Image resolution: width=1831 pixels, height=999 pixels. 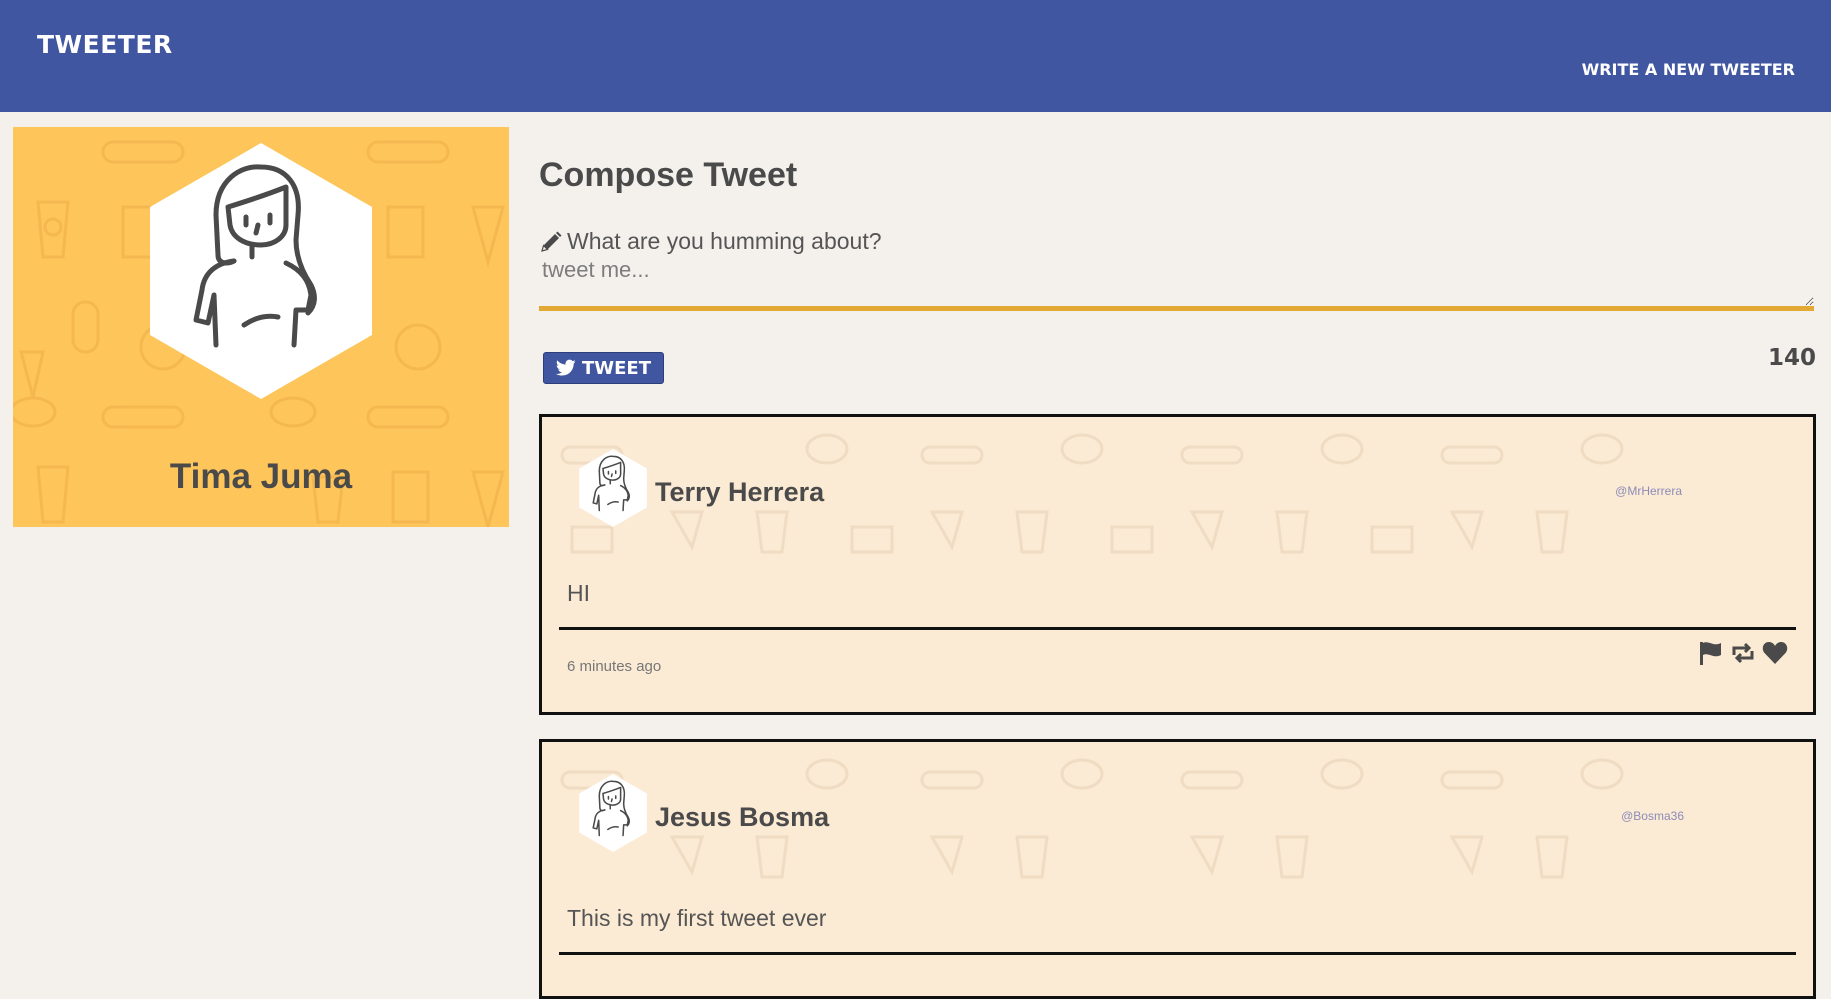 What do you see at coordinates (724, 241) in the screenshot?
I see `compose-label-text: What are you humming about?` at bounding box center [724, 241].